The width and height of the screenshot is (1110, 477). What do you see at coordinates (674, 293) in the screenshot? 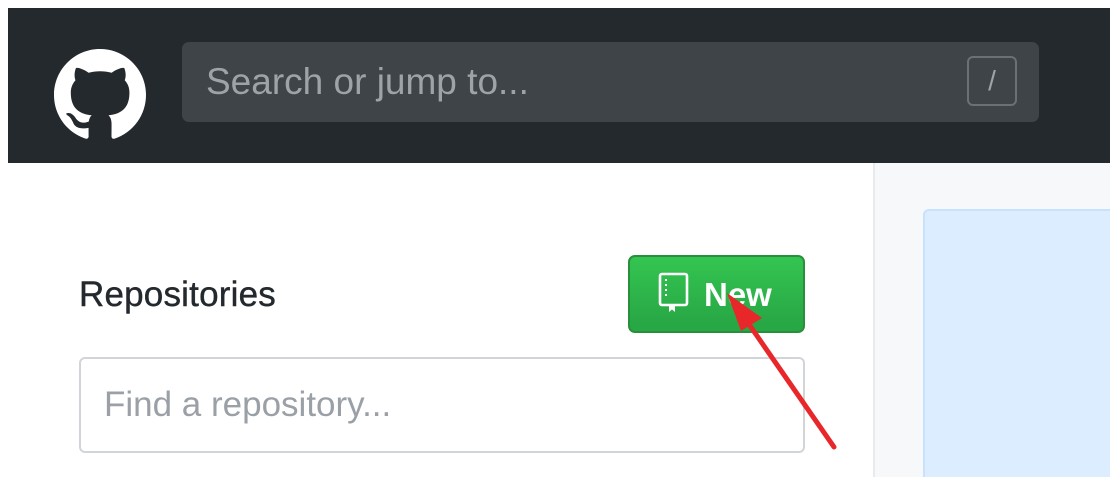
I see `repo-book-icon` at bounding box center [674, 293].